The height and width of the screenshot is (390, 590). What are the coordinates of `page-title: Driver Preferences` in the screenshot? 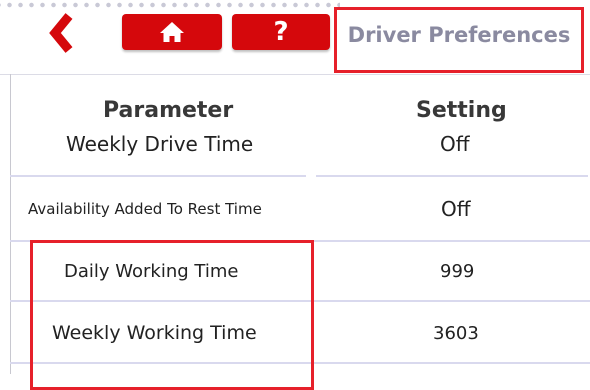 It's located at (459, 35).